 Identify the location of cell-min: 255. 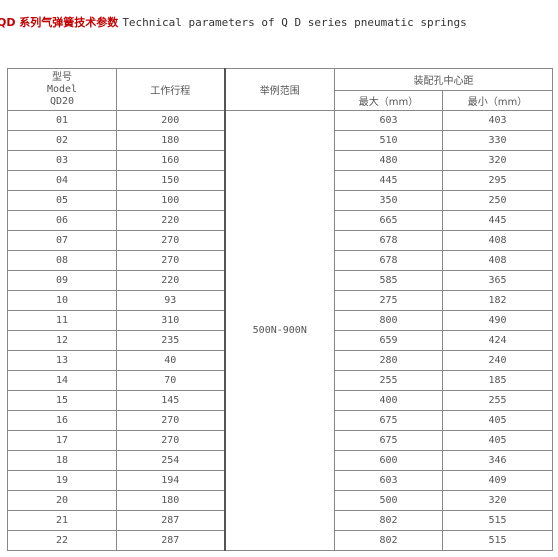
(497, 400).